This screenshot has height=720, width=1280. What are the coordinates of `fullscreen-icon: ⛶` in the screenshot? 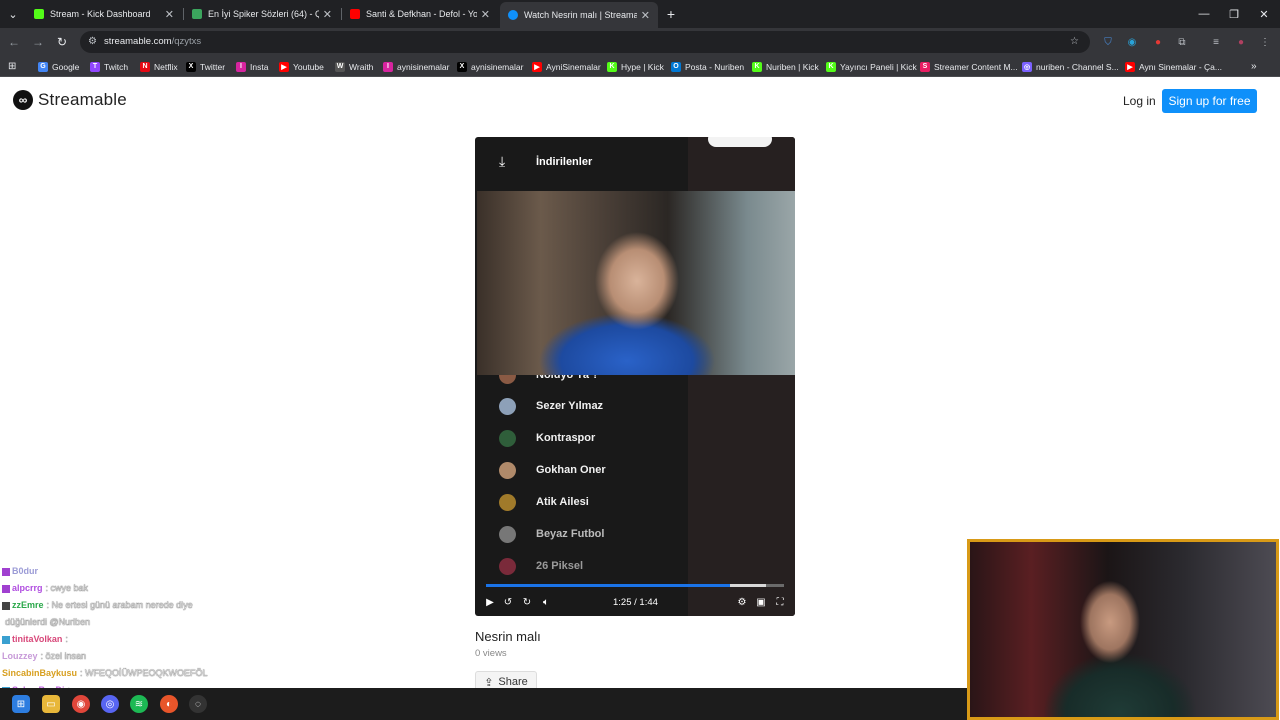 It's located at (780, 602).